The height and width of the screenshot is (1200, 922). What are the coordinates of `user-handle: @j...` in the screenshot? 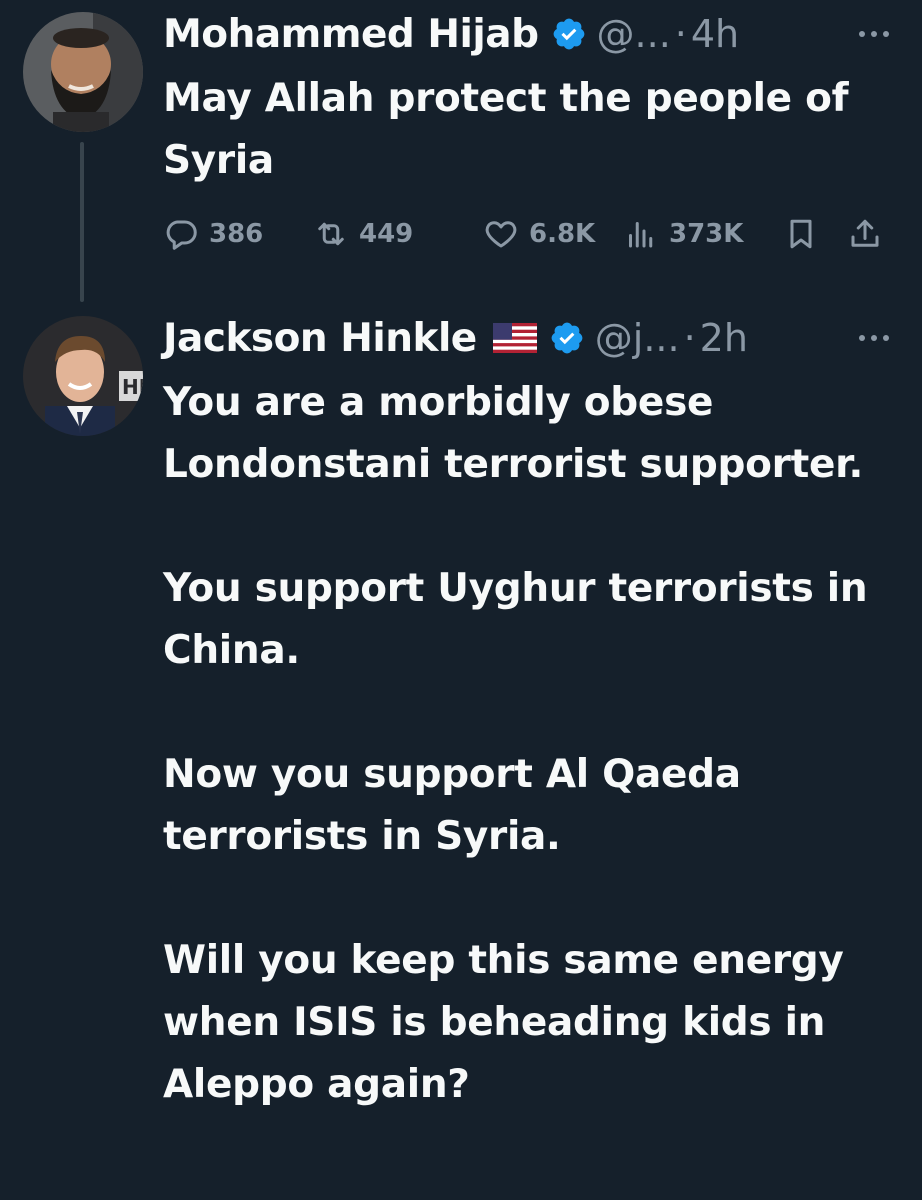 It's located at (637, 338).